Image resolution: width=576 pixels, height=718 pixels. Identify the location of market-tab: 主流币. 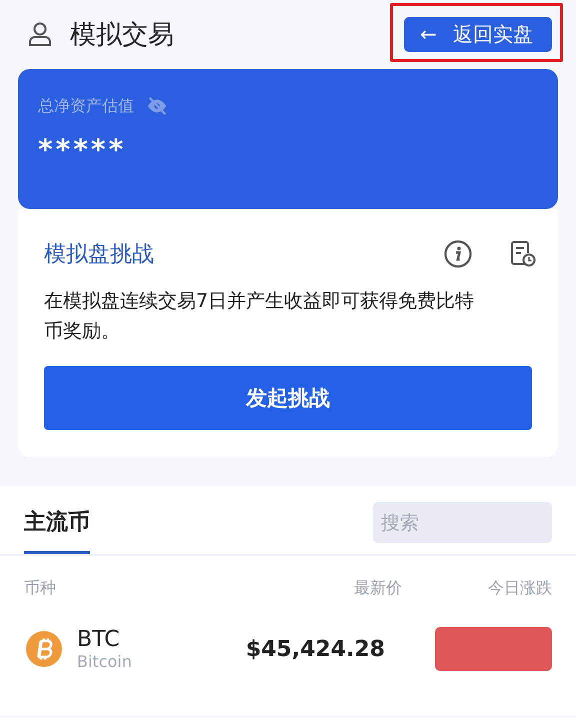
(57, 528).